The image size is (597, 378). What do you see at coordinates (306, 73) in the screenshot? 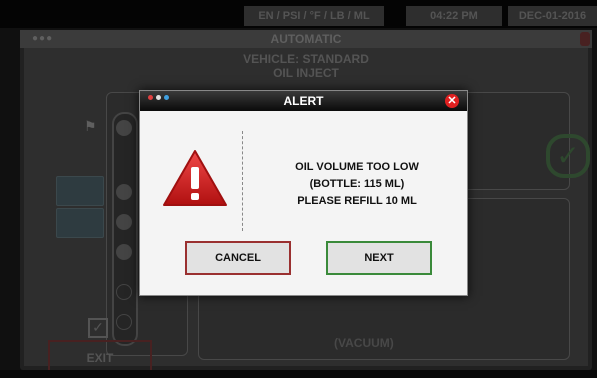
I see `mode-line: OIL INJECT` at bounding box center [306, 73].